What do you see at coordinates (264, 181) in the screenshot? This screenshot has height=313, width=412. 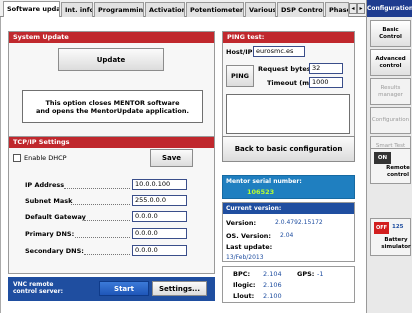 I see `serial-number-label: Mentor serial number:` at bounding box center [264, 181].